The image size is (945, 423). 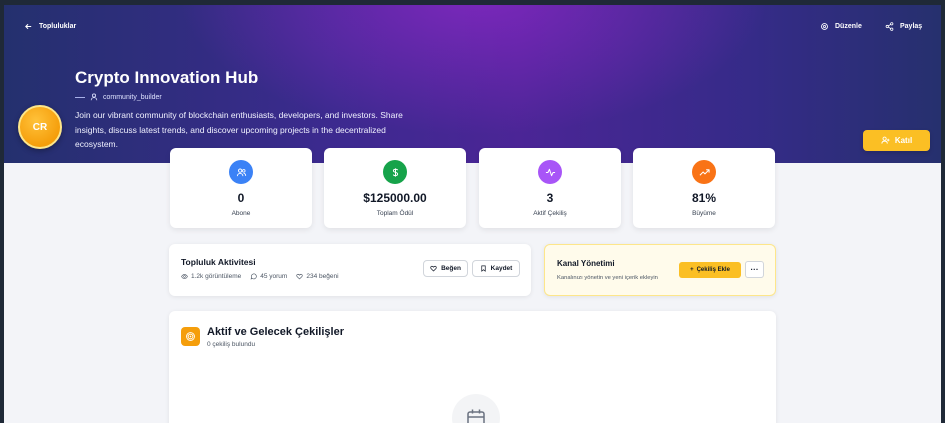 I want to click on activity-icon, so click(x=550, y=172).